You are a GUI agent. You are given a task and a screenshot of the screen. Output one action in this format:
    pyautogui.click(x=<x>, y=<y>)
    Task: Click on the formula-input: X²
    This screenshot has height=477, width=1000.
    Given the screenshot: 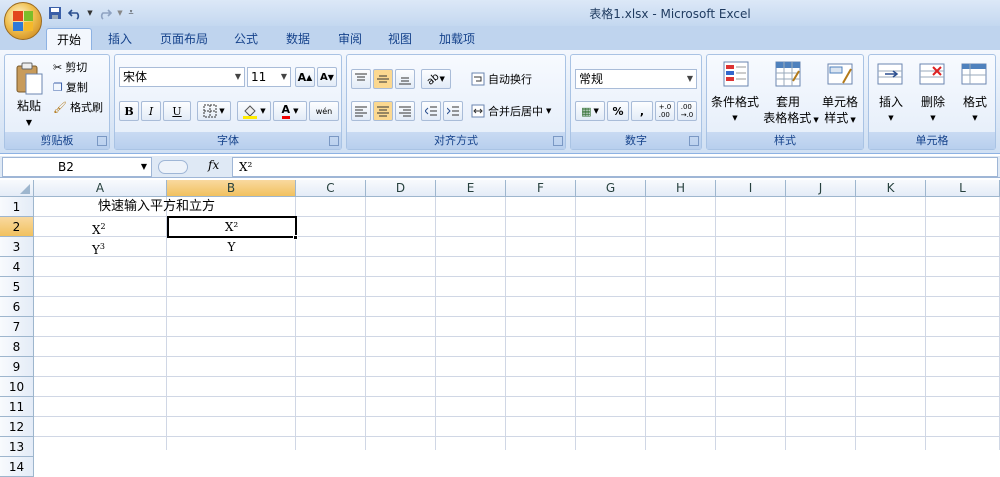 What is the action you would take?
    pyautogui.click(x=615, y=167)
    